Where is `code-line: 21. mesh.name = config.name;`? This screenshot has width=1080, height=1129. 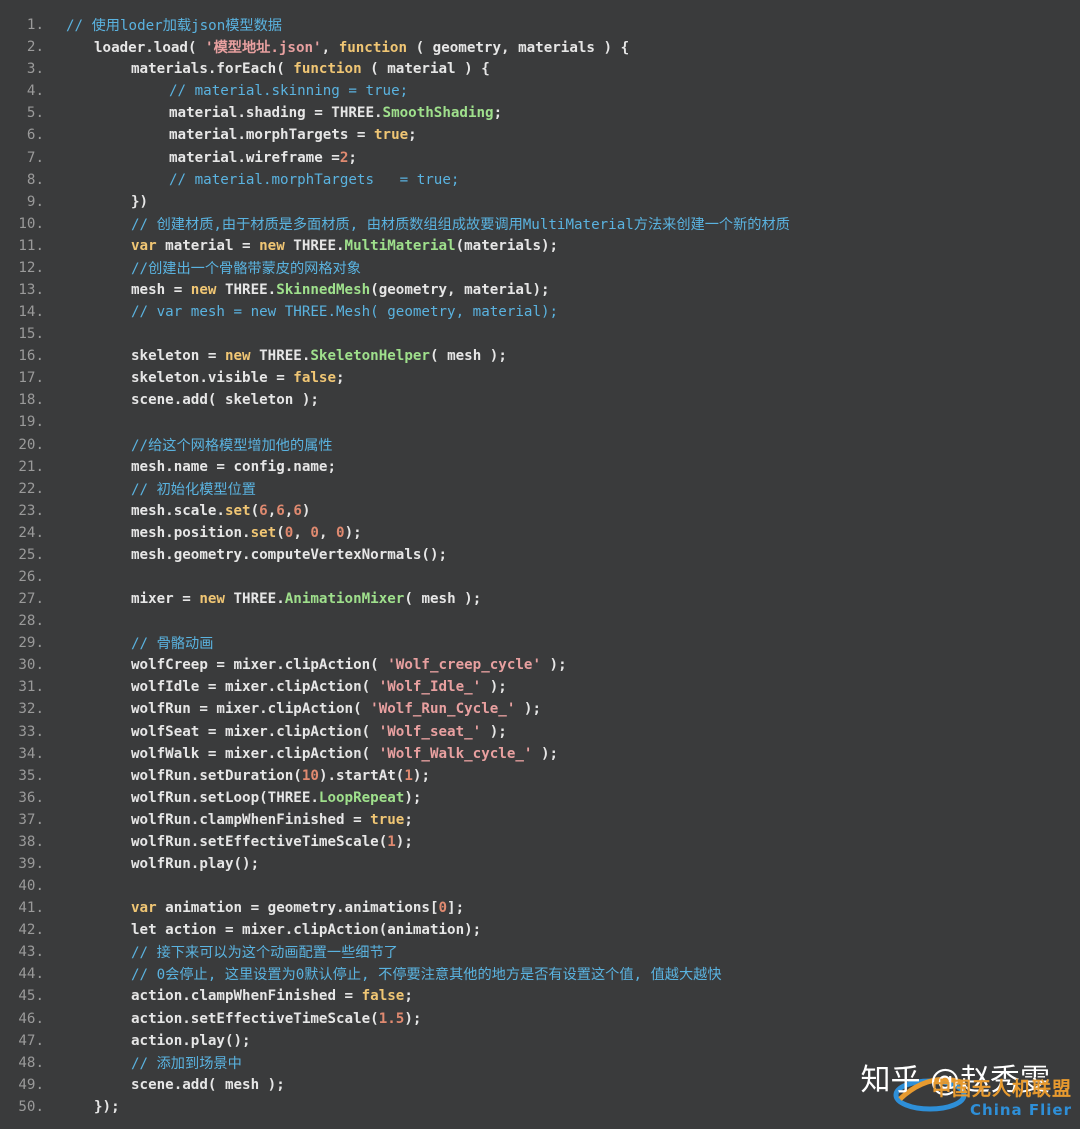
code-line: 21. mesh.name = config.name; is located at coordinates (540, 467).